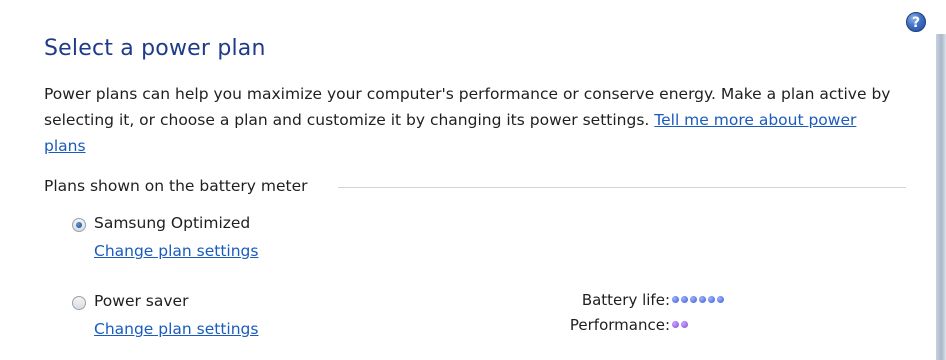 Image resolution: width=946 pixels, height=360 pixels. What do you see at coordinates (680, 324) in the screenshot?
I see `performance-dots` at bounding box center [680, 324].